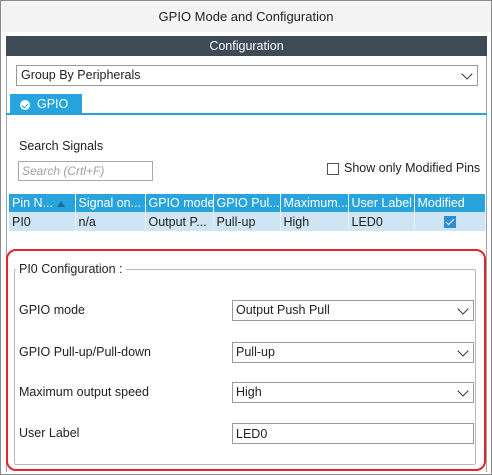  What do you see at coordinates (333, 169) in the screenshot?
I see `show-modified-checkbox` at bounding box center [333, 169].